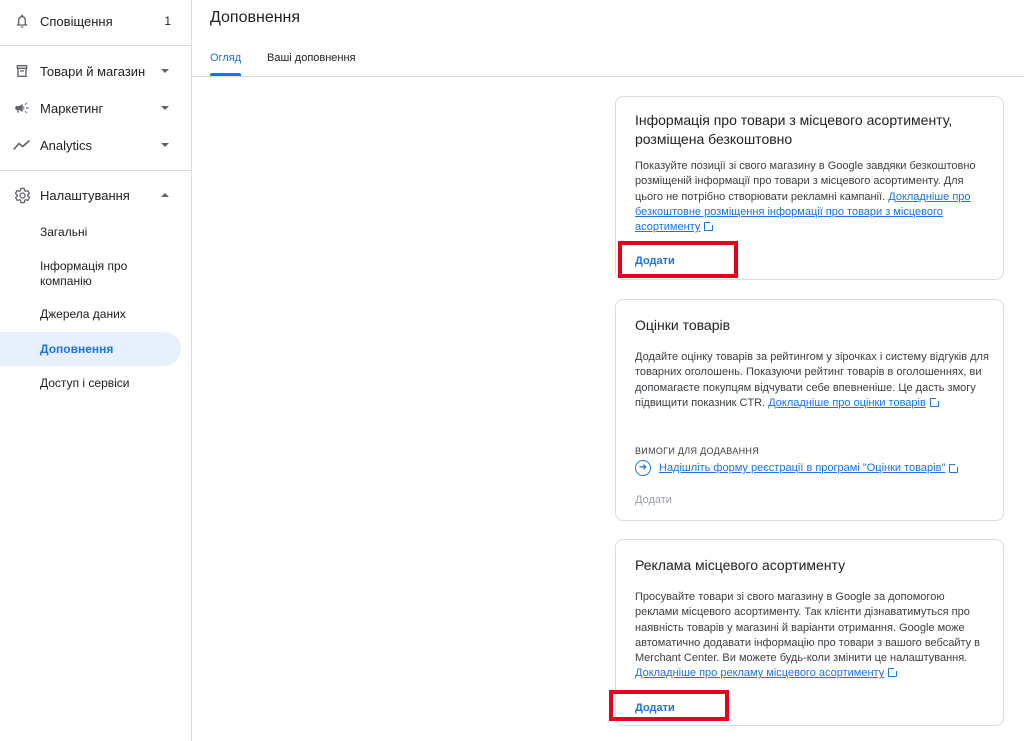 Image resolution: width=1024 pixels, height=741 pixels. Describe the element at coordinates (697, 451) in the screenshot. I see `requirements-label: ВИМОГИ ДЛЯ ДОДАВАННЯ` at that location.